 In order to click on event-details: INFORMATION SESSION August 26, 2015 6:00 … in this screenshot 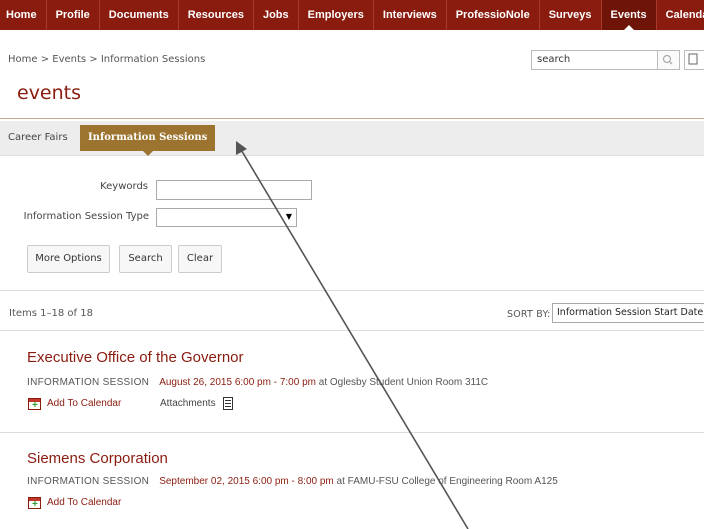, I will do `click(257, 382)`.